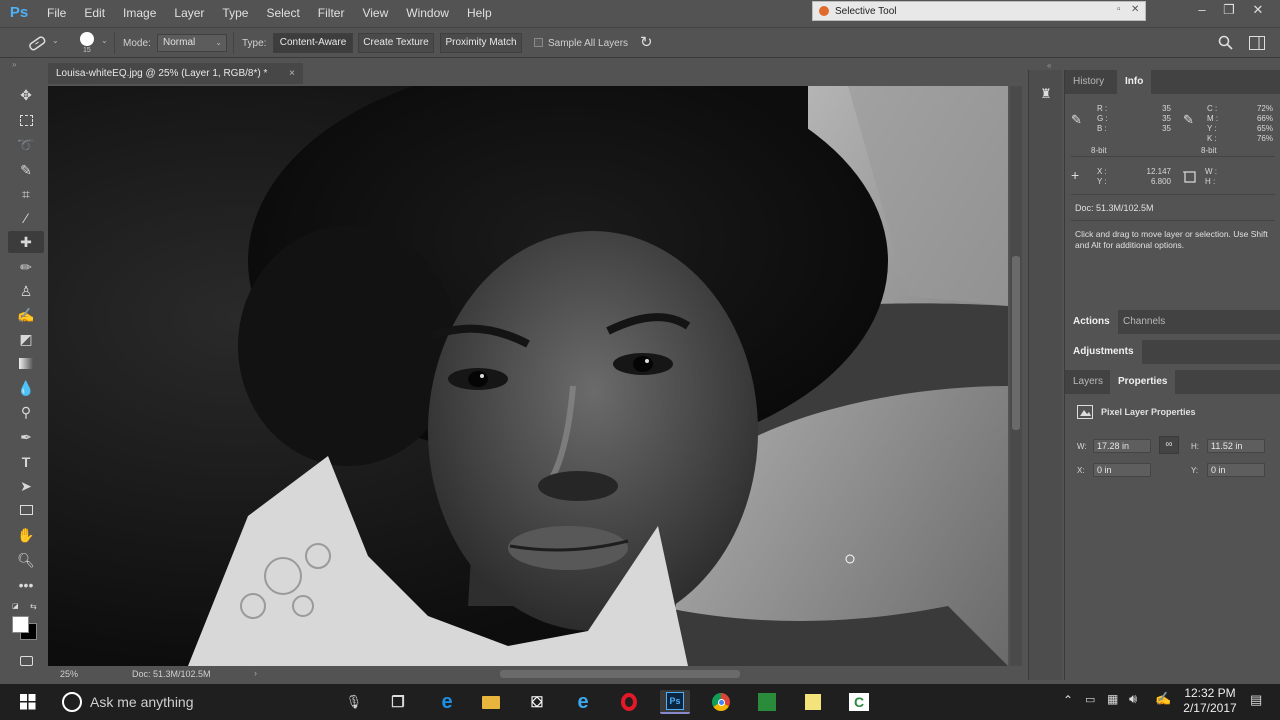 Image resolution: width=1280 pixels, height=720 pixels. I want to click on swap-colors-icon: ⇆, so click(33, 606).